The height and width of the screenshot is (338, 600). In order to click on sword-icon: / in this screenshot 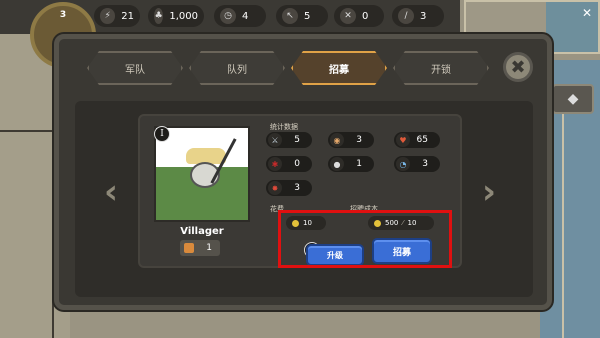, I will do `click(406, 16)`.